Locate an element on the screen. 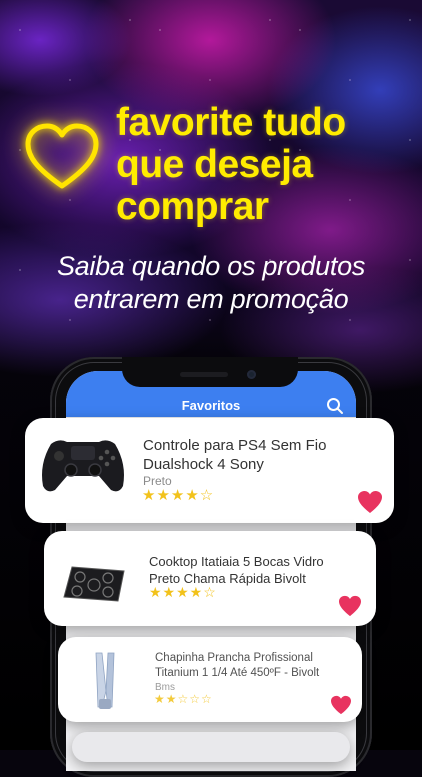  phone-camera is located at coordinates (251, 374).